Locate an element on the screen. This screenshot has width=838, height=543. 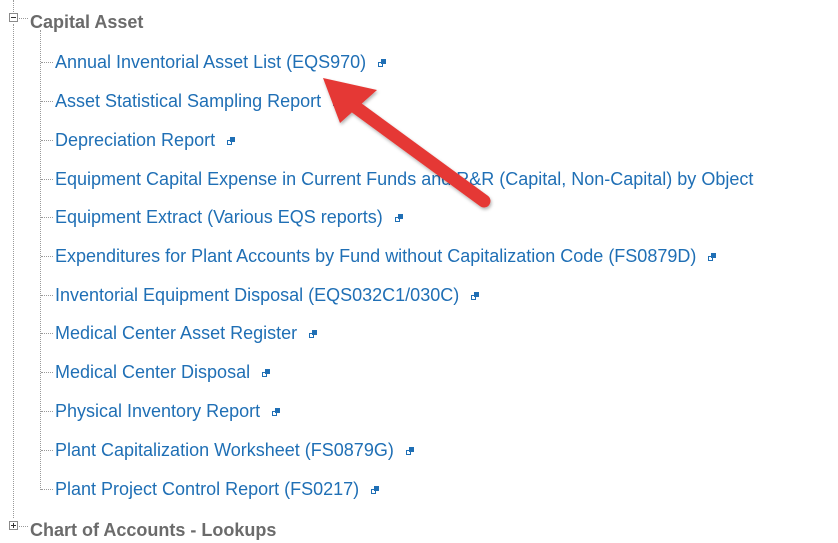
report-link-equipment-extract: Equipment Extract (Various EQS reports) is located at coordinates (229, 217).